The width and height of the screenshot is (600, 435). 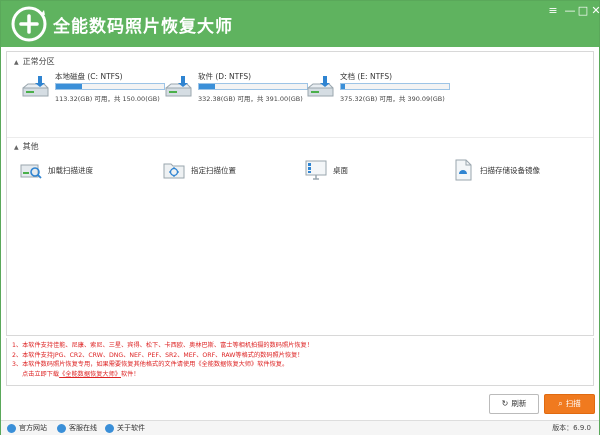 What do you see at coordinates (300, 137) in the screenshot?
I see `section-divider` at bounding box center [300, 137].